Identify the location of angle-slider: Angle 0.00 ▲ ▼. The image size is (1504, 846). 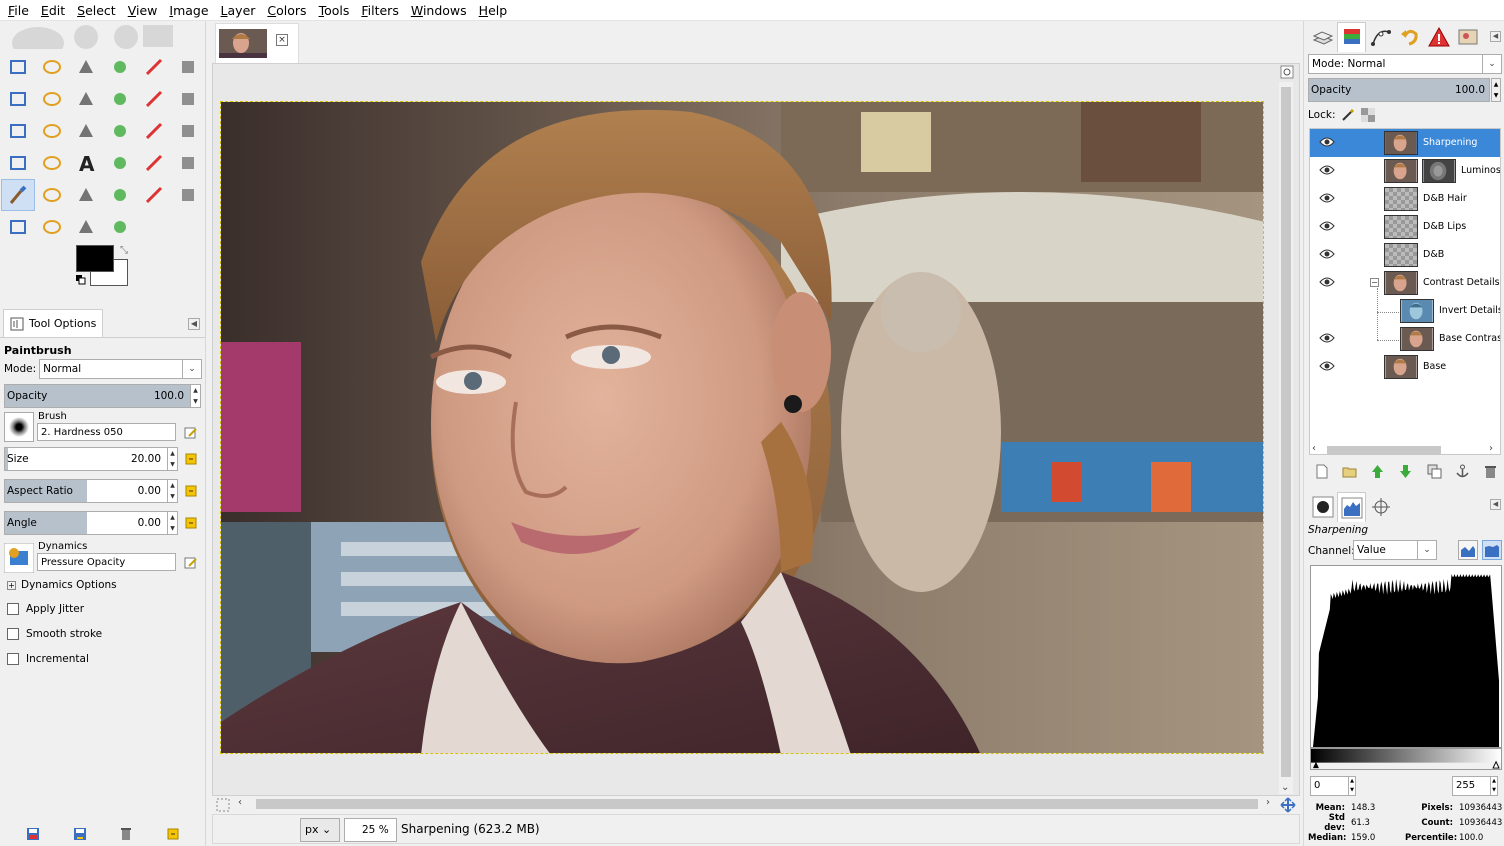
(91, 523).